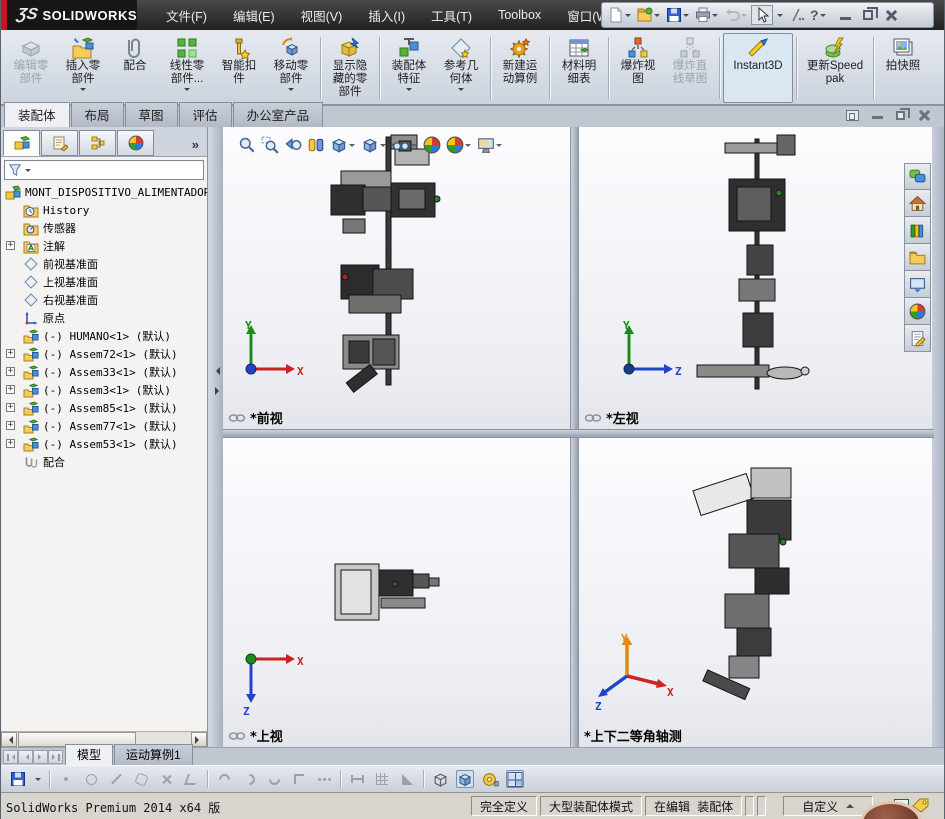  What do you see at coordinates (104, 462) in the screenshot?
I see `tree-item-mates: 配合` at bounding box center [104, 462].